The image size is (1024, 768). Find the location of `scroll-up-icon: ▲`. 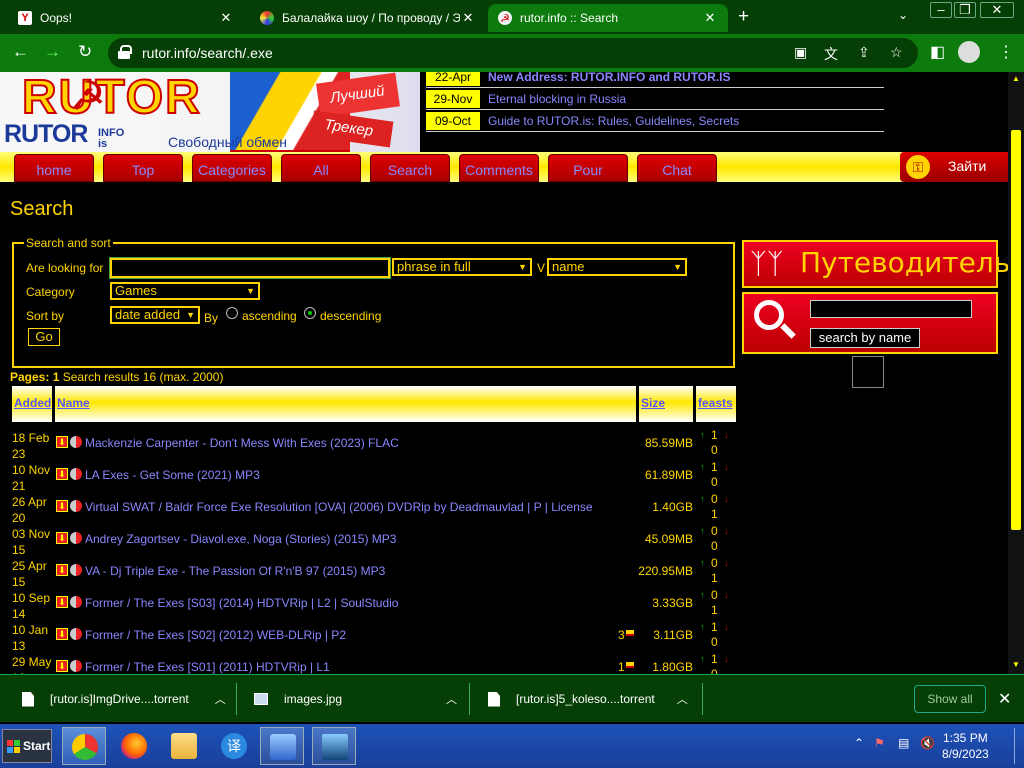

scroll-up-icon: ▲ is located at coordinates (1016, 78).